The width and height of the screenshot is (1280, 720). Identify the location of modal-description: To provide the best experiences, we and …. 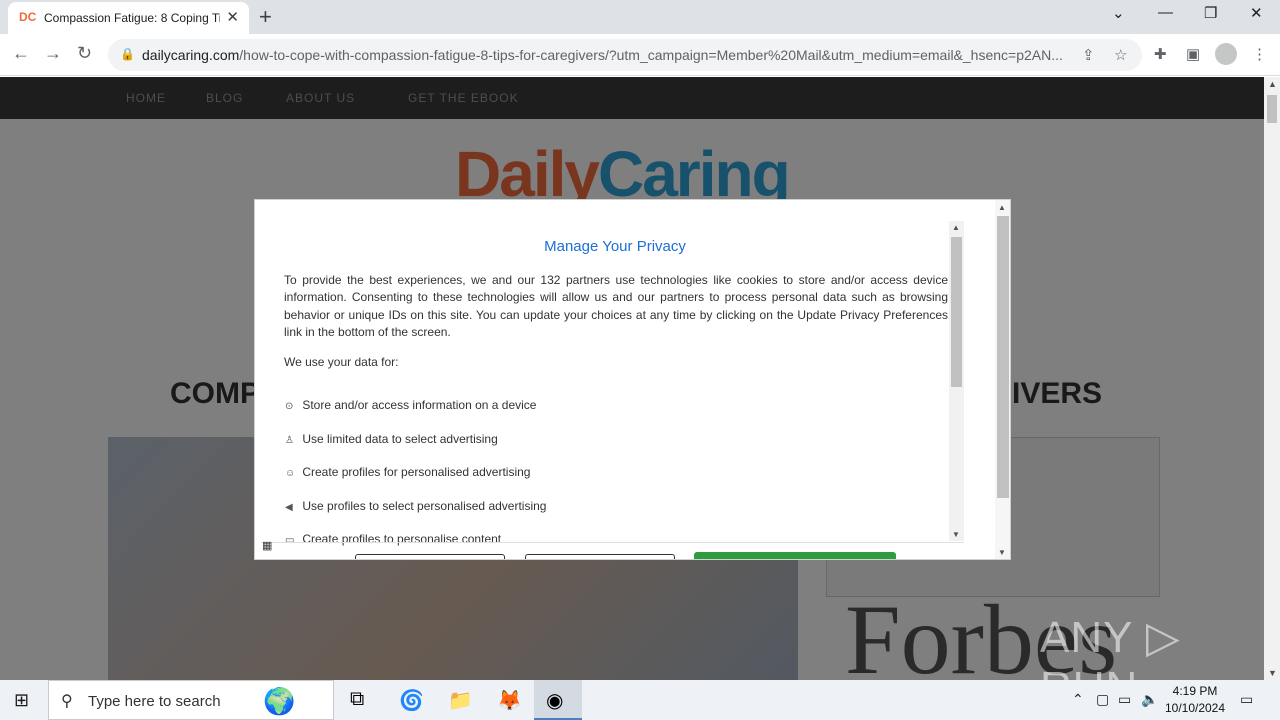
(616, 306).